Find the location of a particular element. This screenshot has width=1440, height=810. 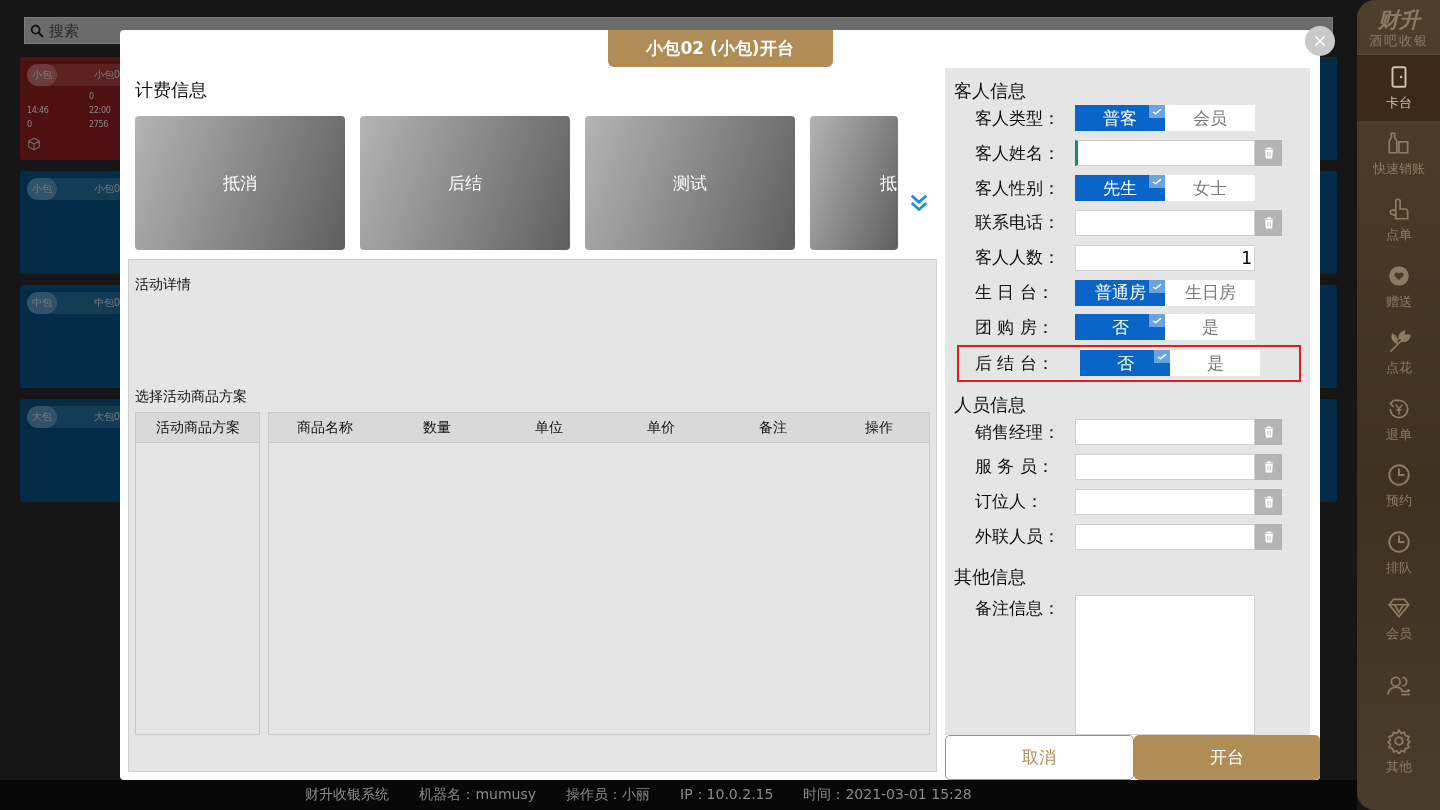

field-label: 客人类型： is located at coordinates (1017, 118).